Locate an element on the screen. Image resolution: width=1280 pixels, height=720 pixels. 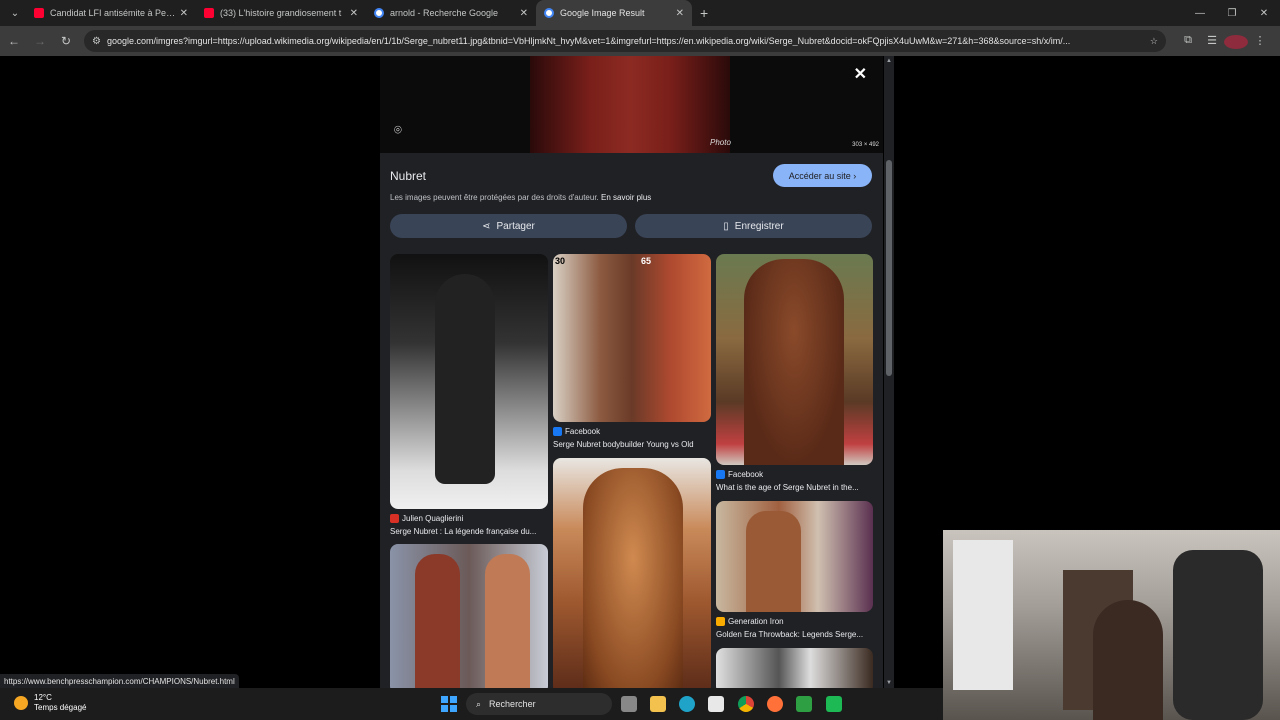
weather-widget: 12°C Temps dégagé is located at coordinates (50, 703).